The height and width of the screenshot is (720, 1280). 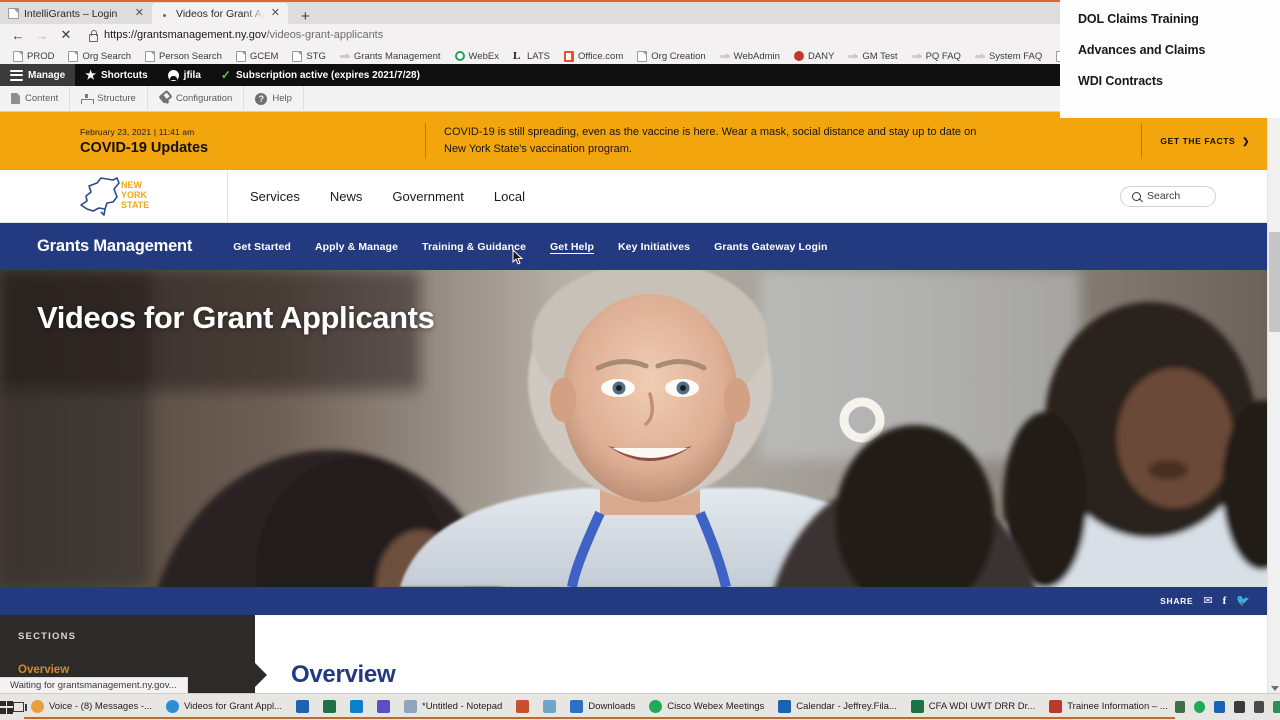 I want to click on grants-nav-apply-manage: Apply & Manage, so click(x=356, y=247).